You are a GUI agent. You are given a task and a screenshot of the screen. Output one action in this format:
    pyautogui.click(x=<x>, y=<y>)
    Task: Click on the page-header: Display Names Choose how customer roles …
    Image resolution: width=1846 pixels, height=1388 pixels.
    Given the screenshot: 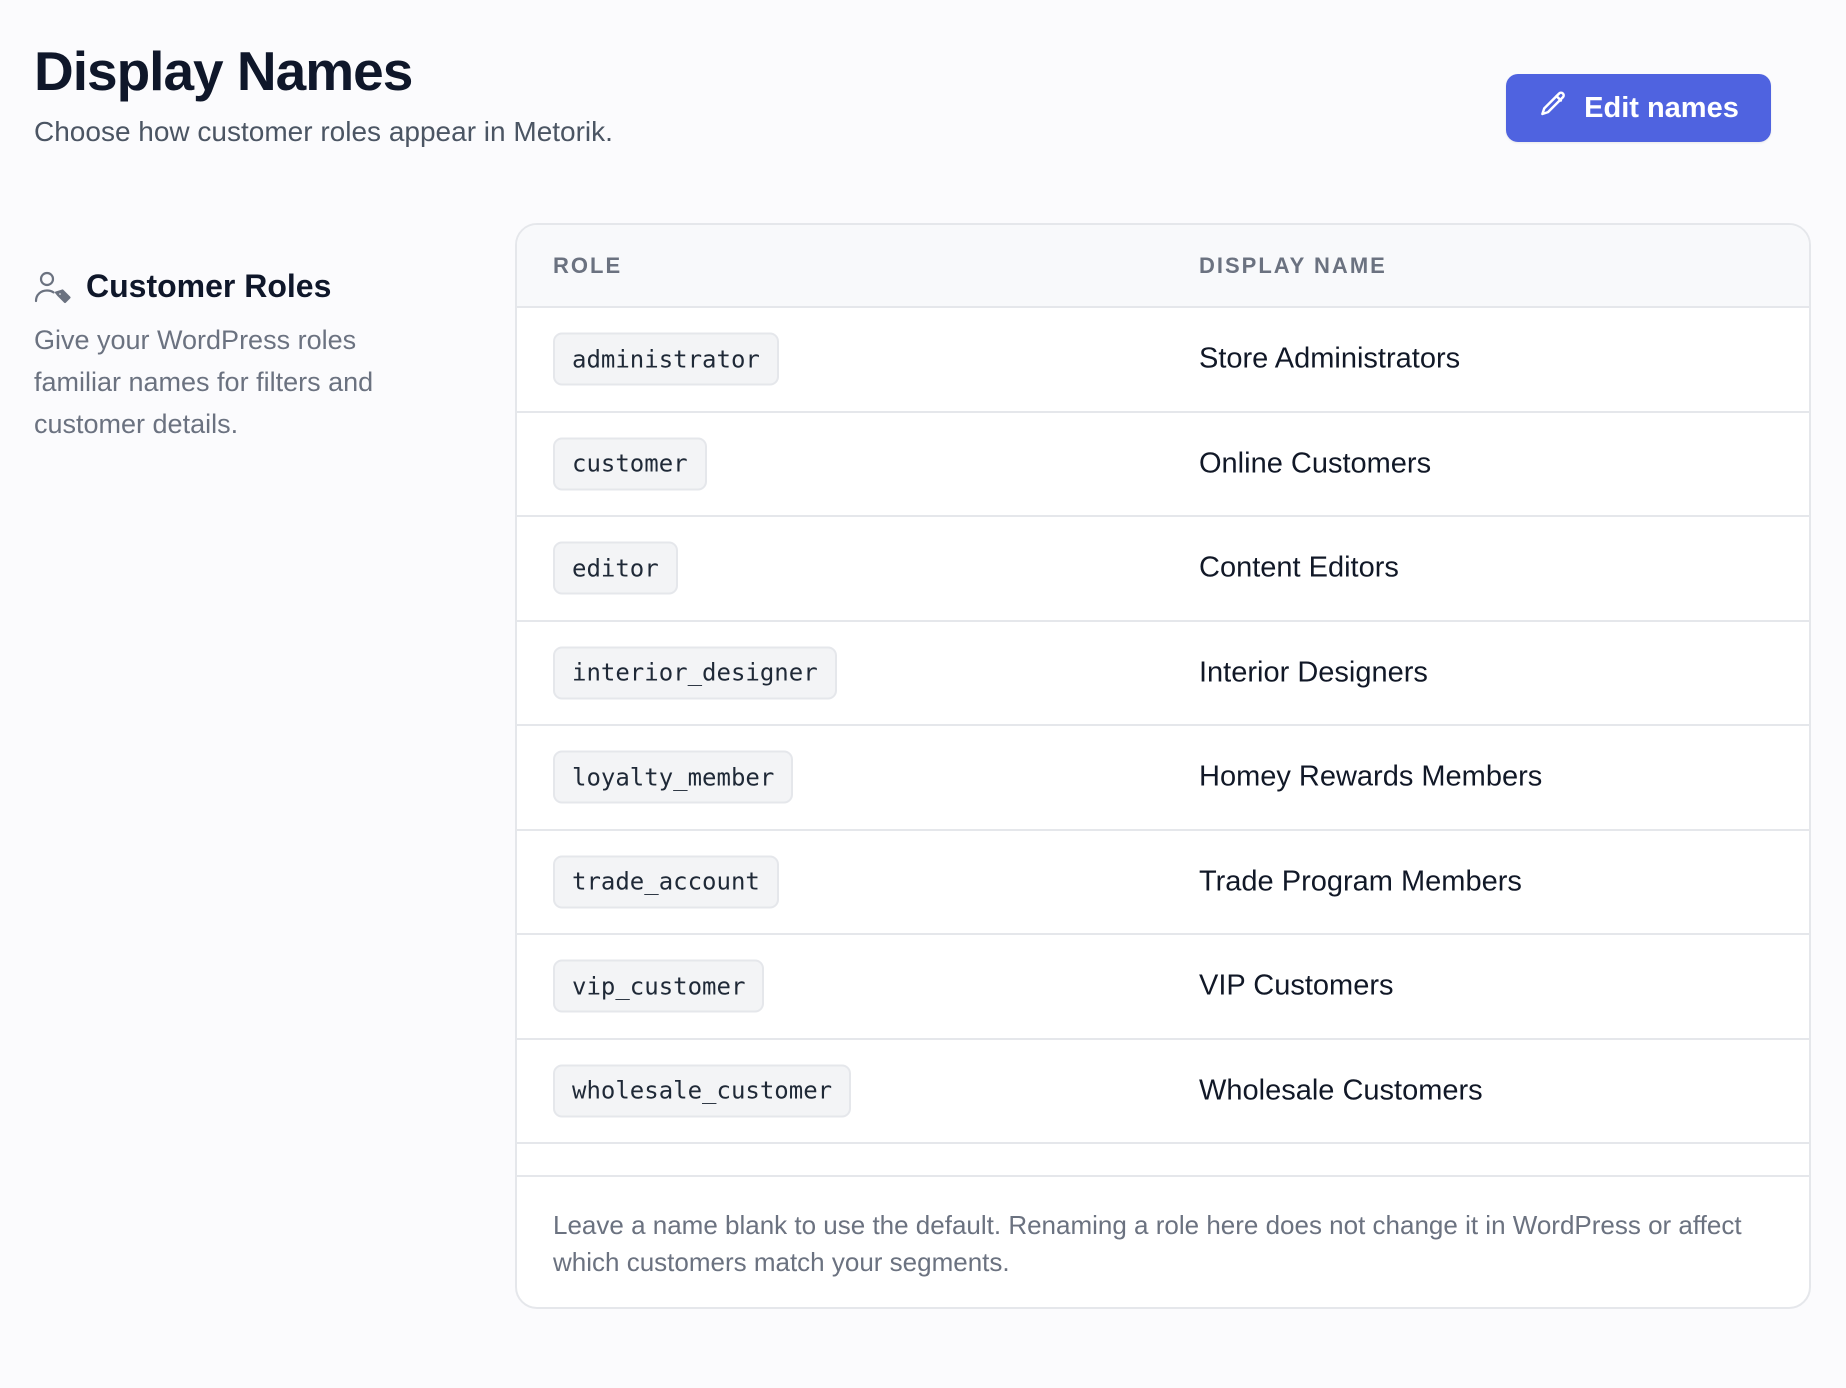 What is the action you would take?
    pyautogui.click(x=323, y=95)
    